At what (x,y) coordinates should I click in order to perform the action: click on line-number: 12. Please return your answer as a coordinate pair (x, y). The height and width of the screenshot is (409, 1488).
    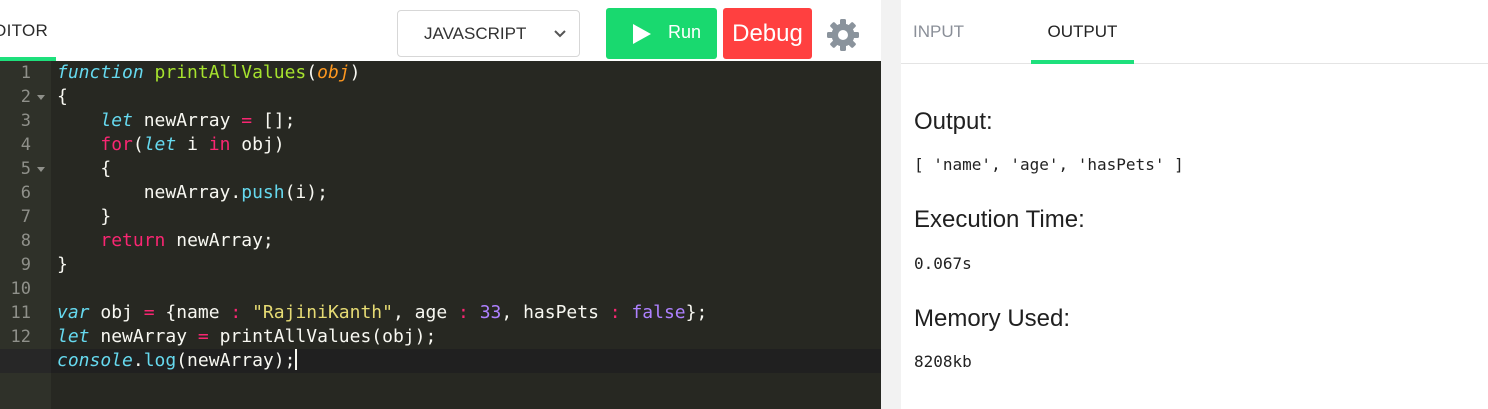
    Looking at the image, I should click on (20, 337).